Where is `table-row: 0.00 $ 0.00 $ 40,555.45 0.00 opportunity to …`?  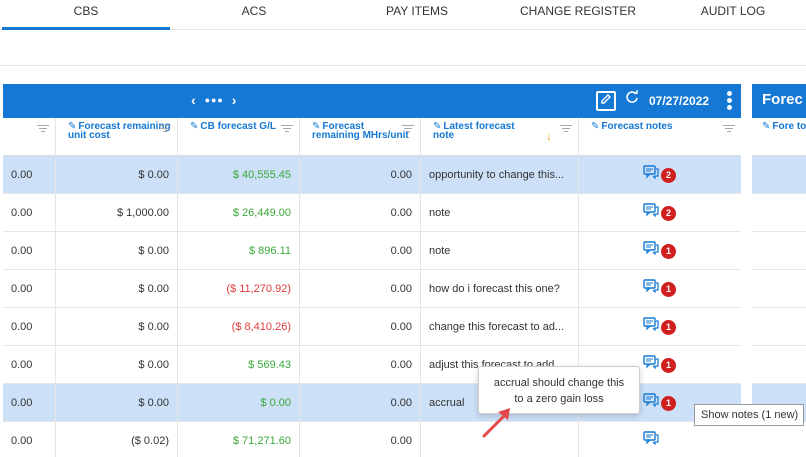
table-row: 0.00 $ 0.00 $ 40,555.45 0.00 opportunity to … is located at coordinates (372, 175).